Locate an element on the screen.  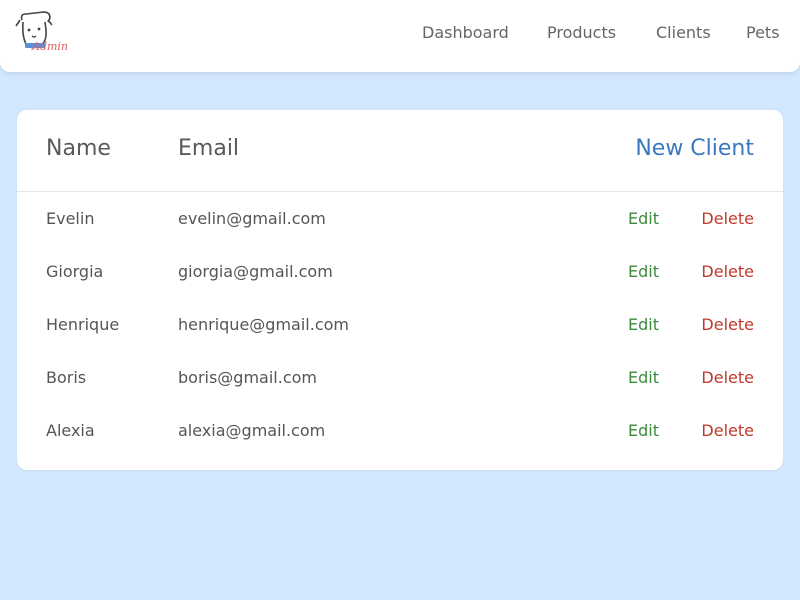
nav-products: Products is located at coordinates (581, 32).